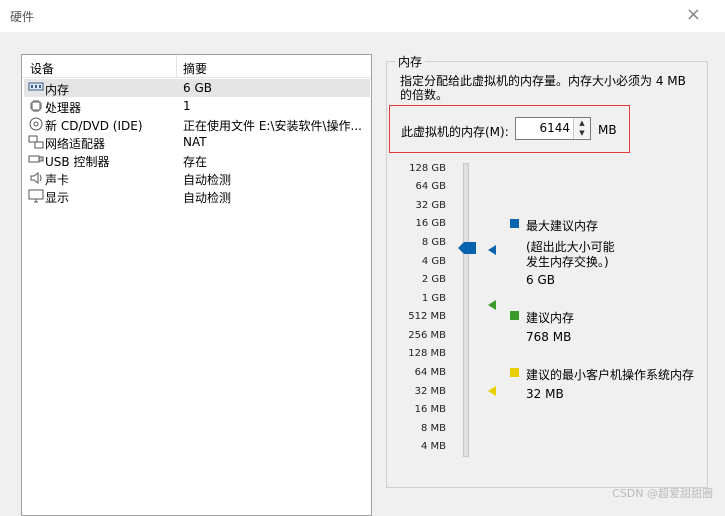 This screenshot has width=725, height=516. Describe the element at coordinates (36, 178) in the screenshot. I see `speaker-icon` at that location.